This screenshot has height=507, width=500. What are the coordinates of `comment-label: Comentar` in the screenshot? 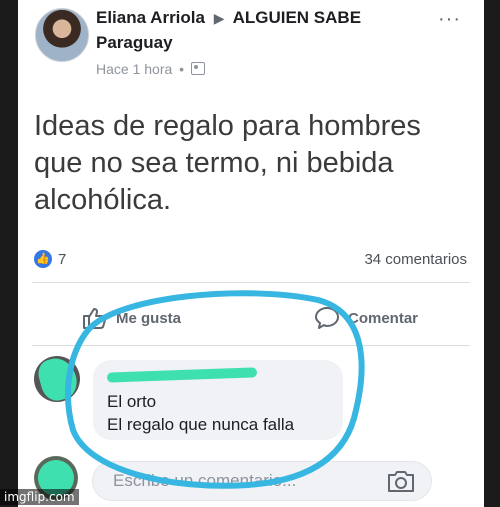 It's located at (383, 318).